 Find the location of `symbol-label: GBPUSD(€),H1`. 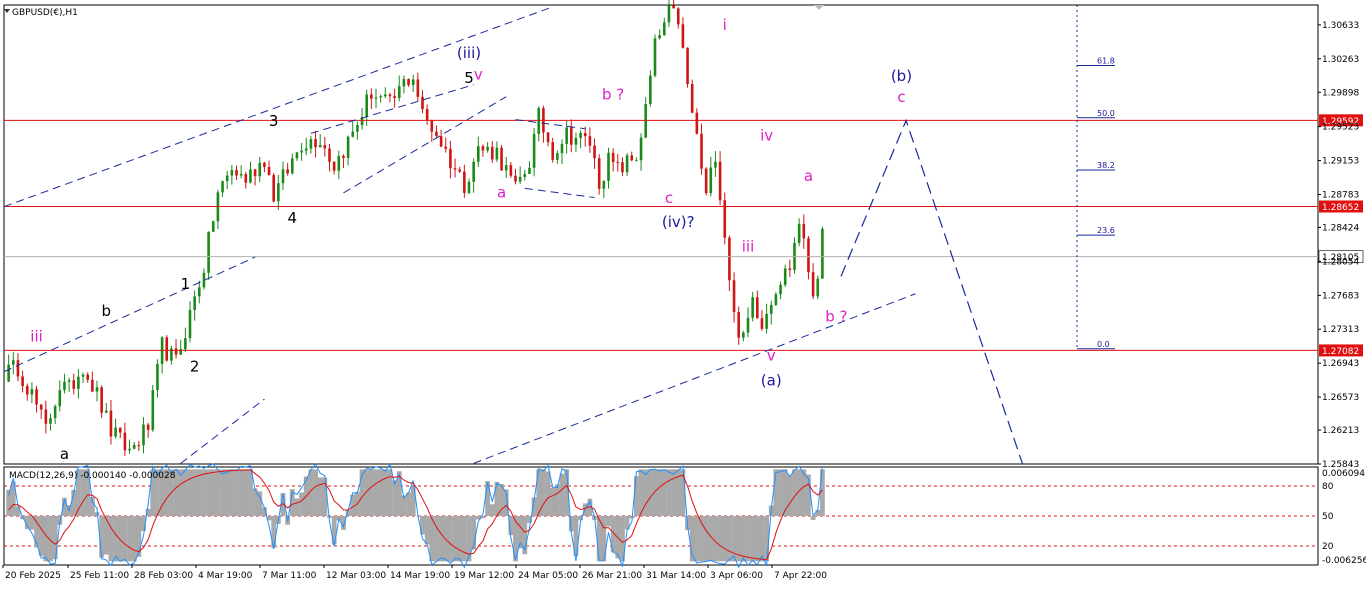

symbol-label: GBPUSD(€),H1 is located at coordinates (45, 13).